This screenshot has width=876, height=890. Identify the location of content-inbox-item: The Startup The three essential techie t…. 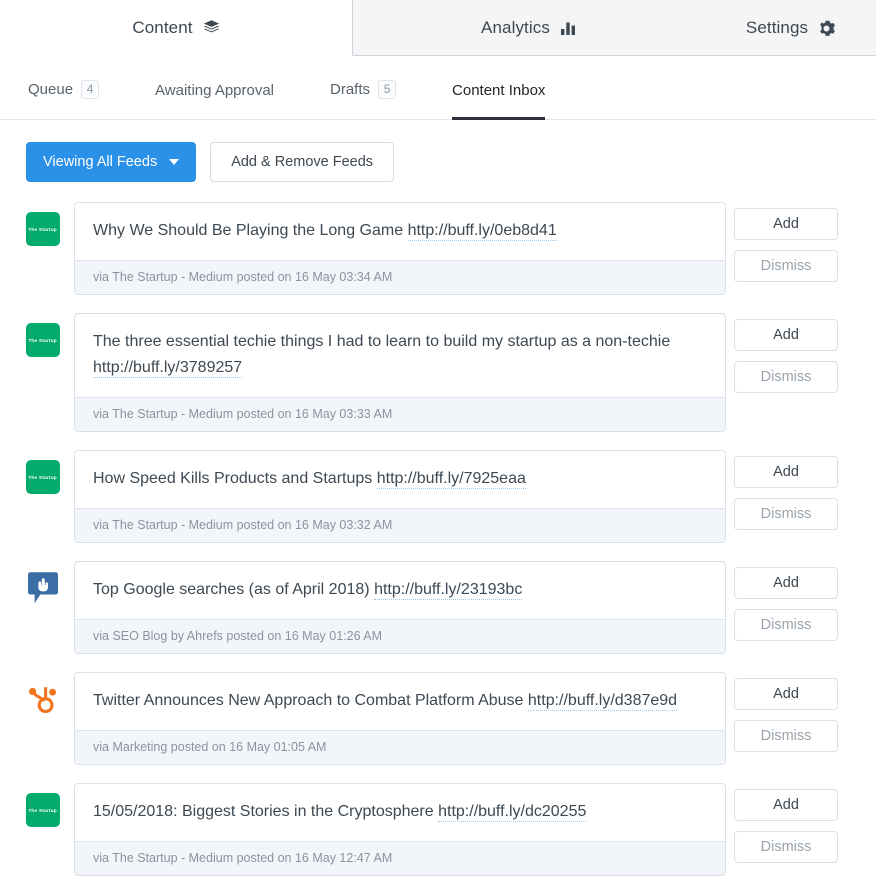
(451, 372).